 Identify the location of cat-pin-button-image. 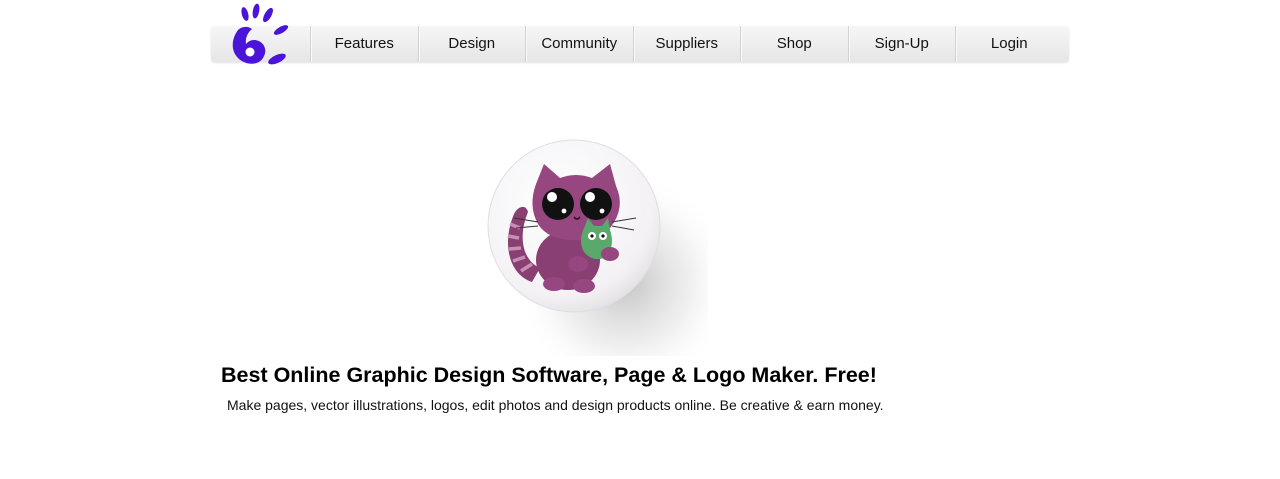
(597, 247).